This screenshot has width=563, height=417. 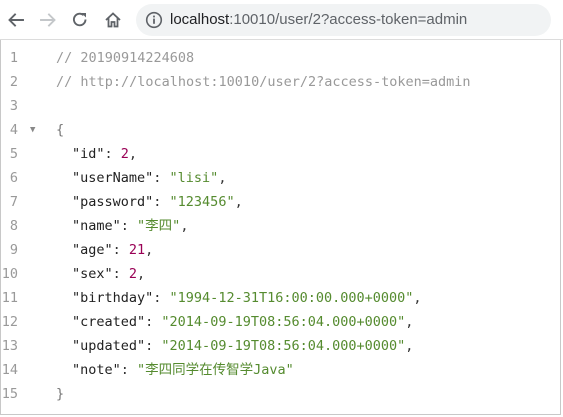 I want to click on url-host: localhost, so click(x=200, y=19).